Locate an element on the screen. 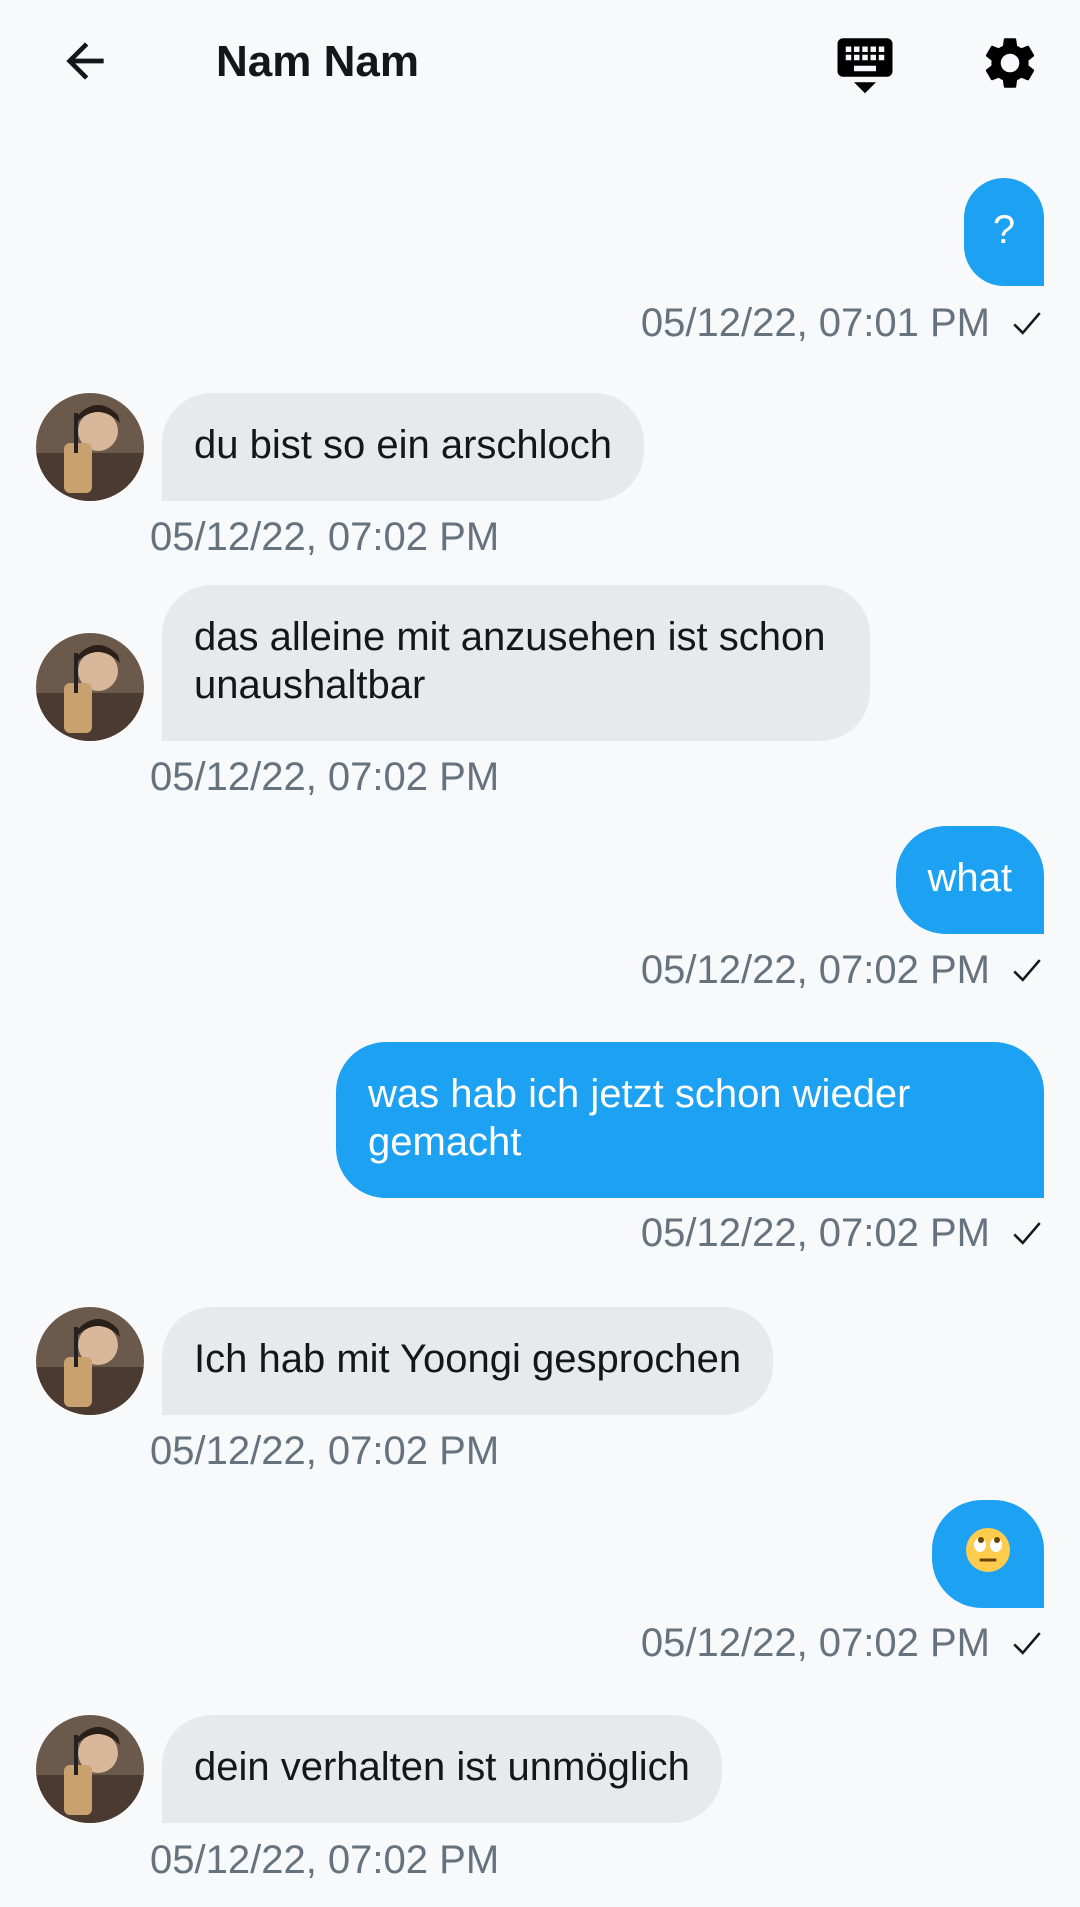 Image resolution: width=1080 pixels, height=1907 pixels. message-text: what is located at coordinates (970, 878).